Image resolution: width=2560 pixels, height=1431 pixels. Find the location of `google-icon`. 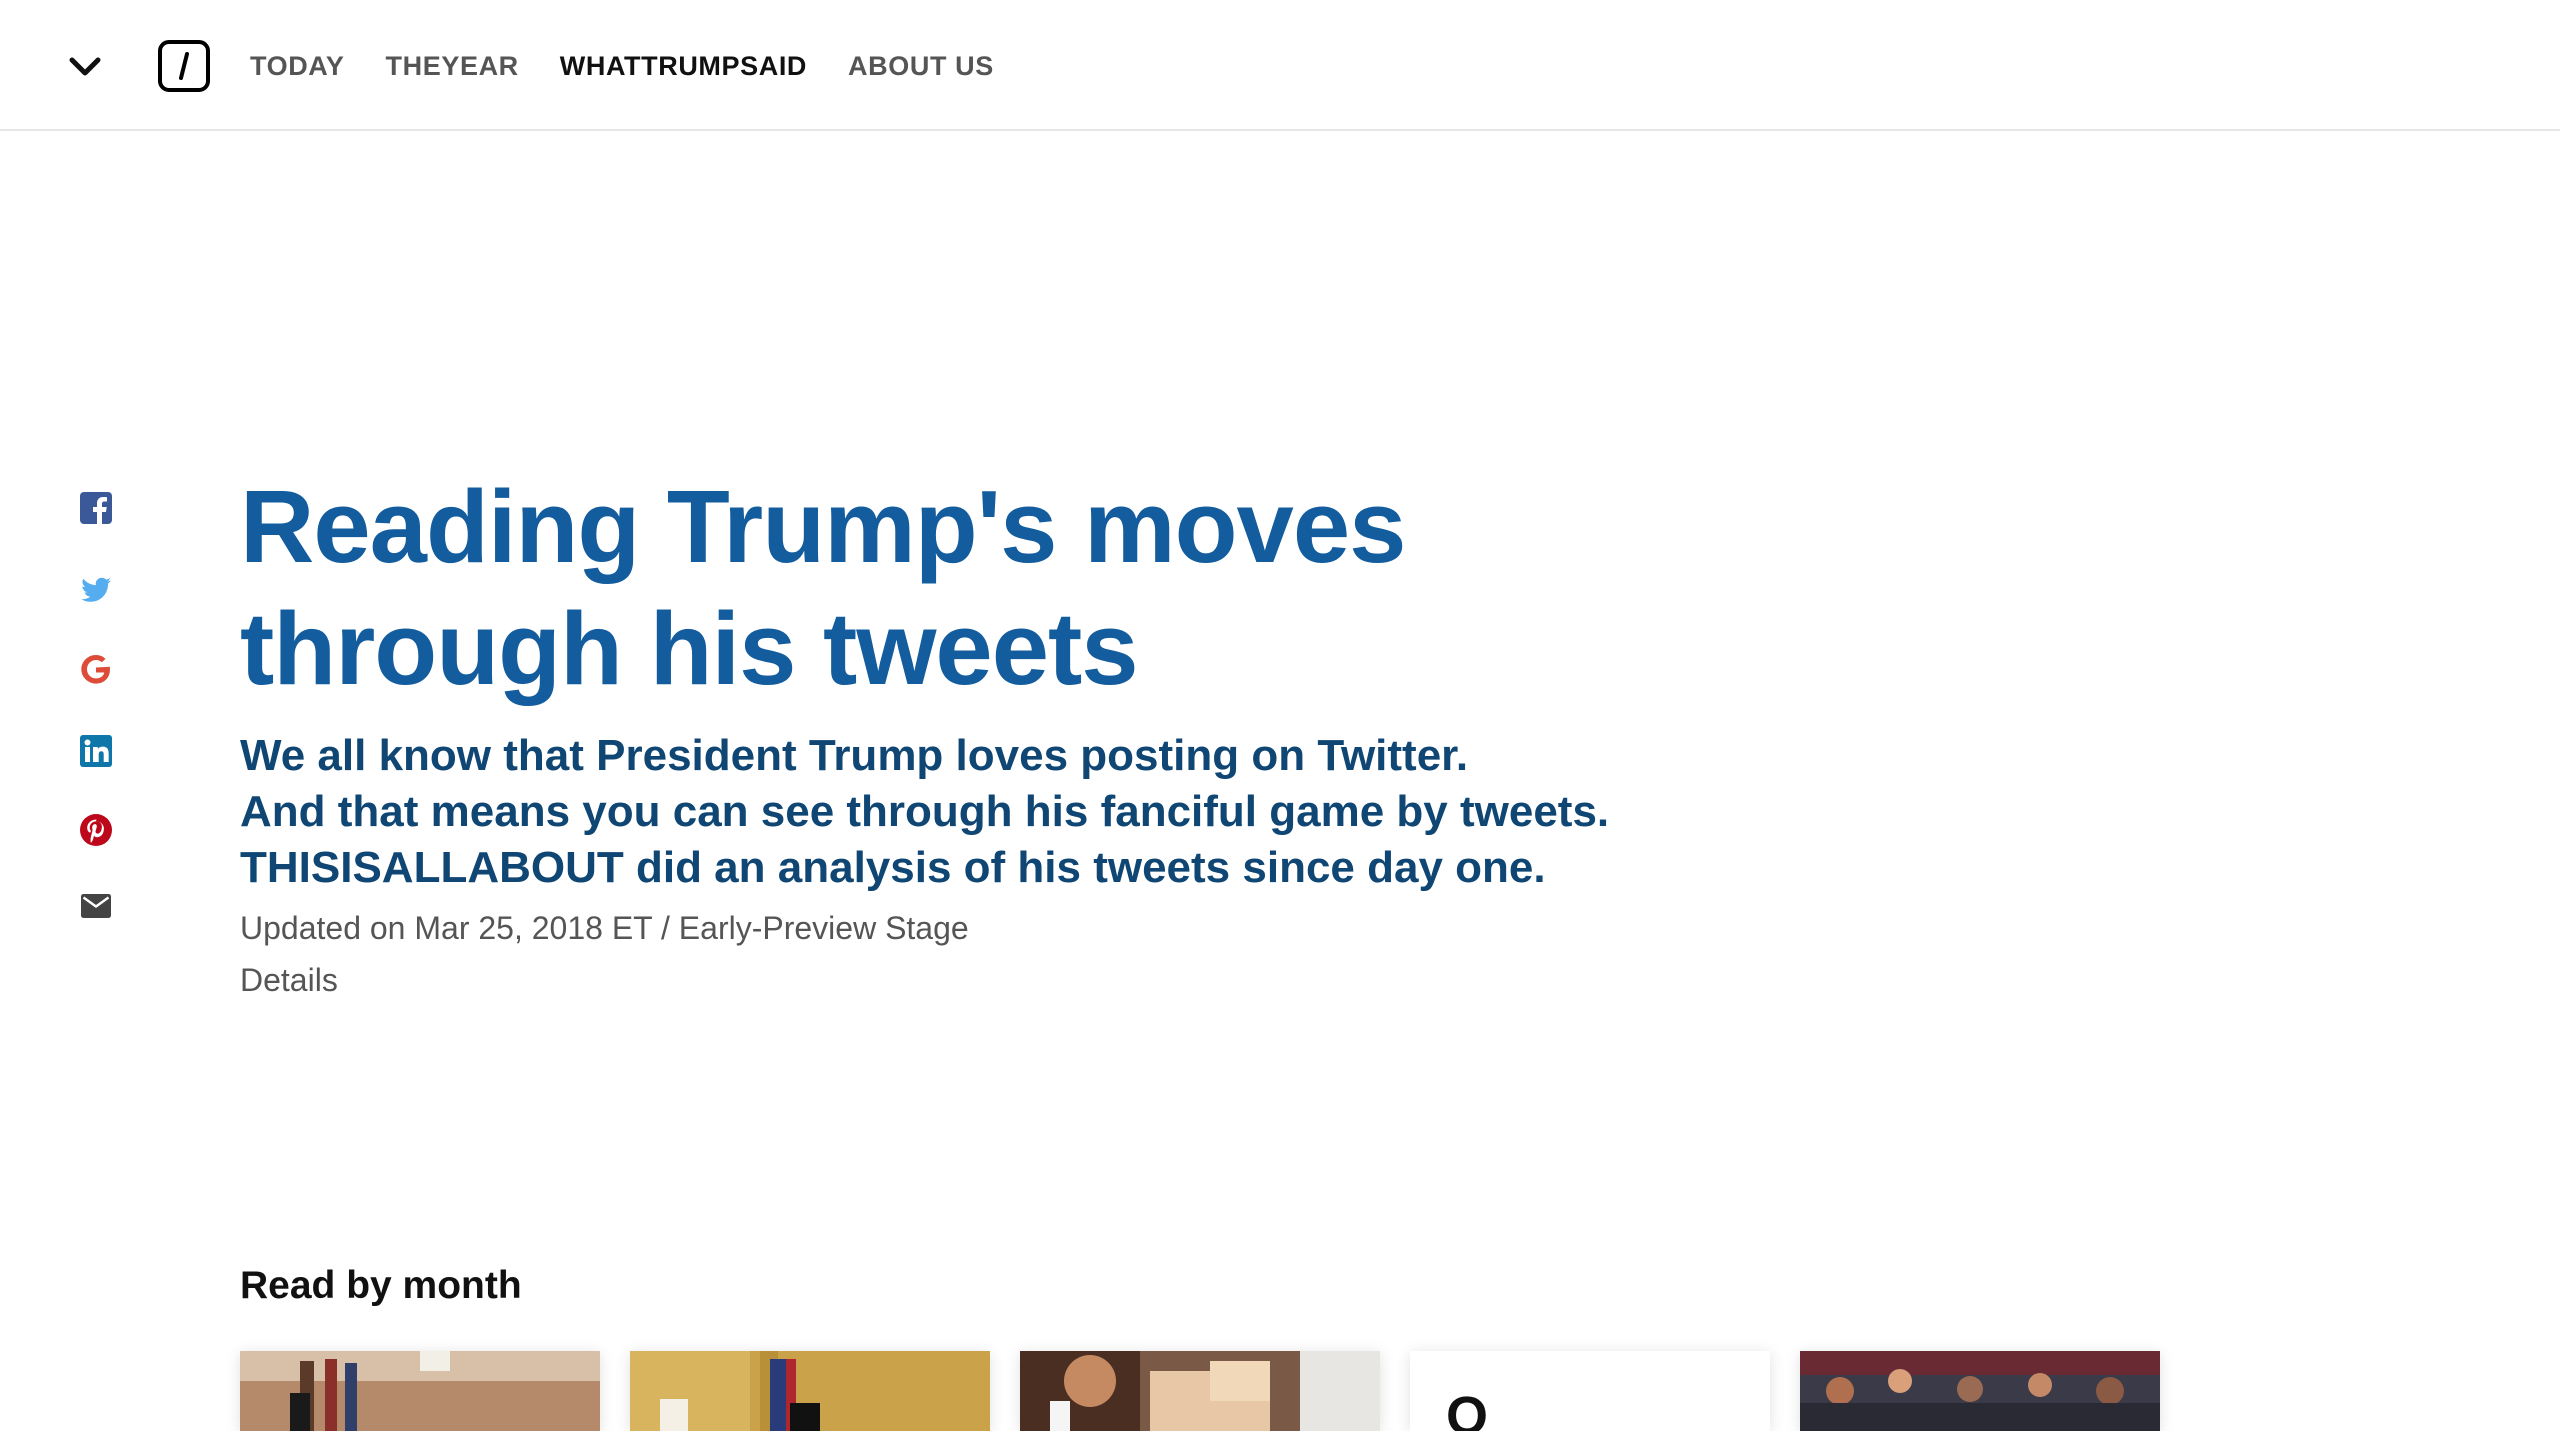

google-icon is located at coordinates (96, 670).